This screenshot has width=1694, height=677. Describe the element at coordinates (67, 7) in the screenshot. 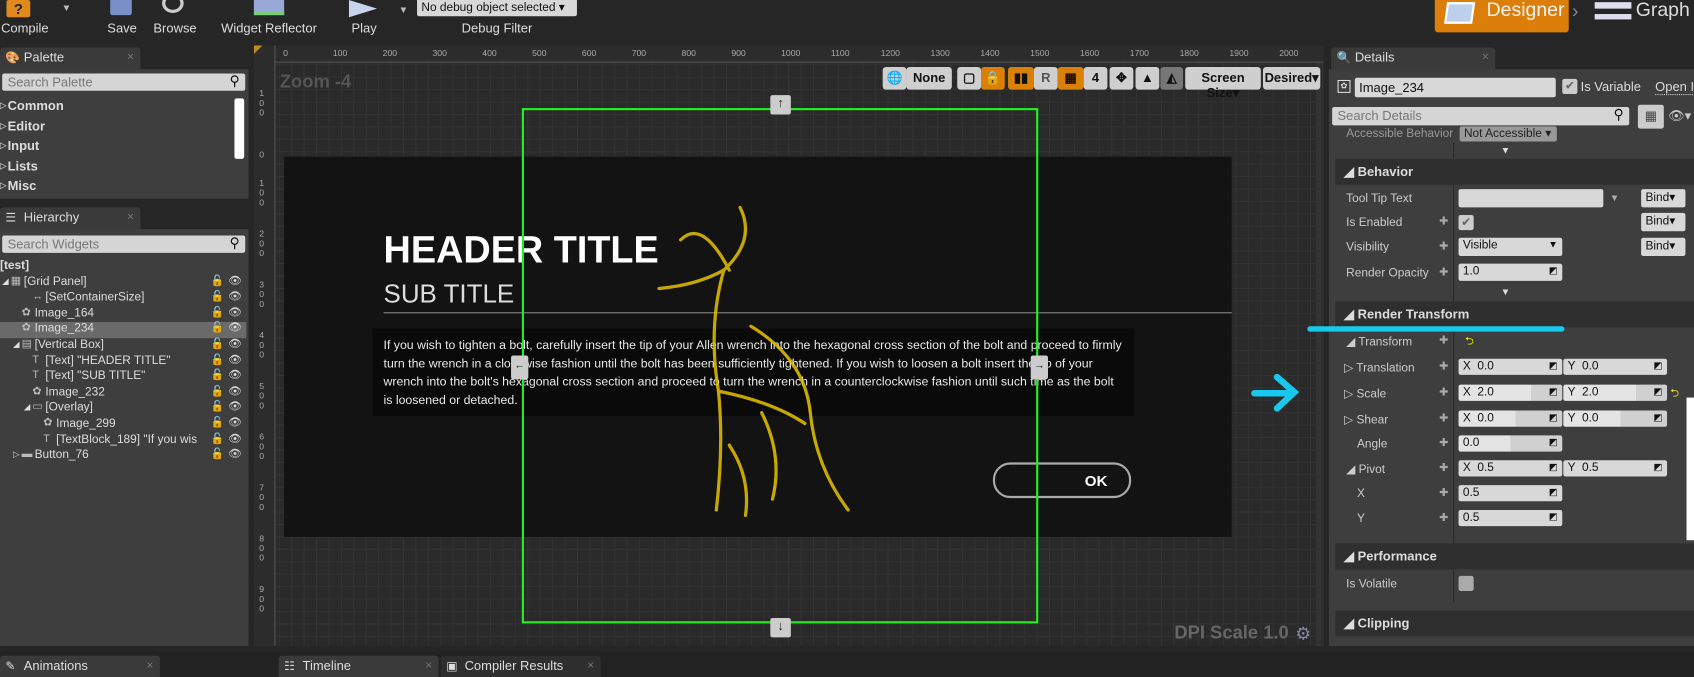

I see `compile-dropdown-icon: ▼` at that location.